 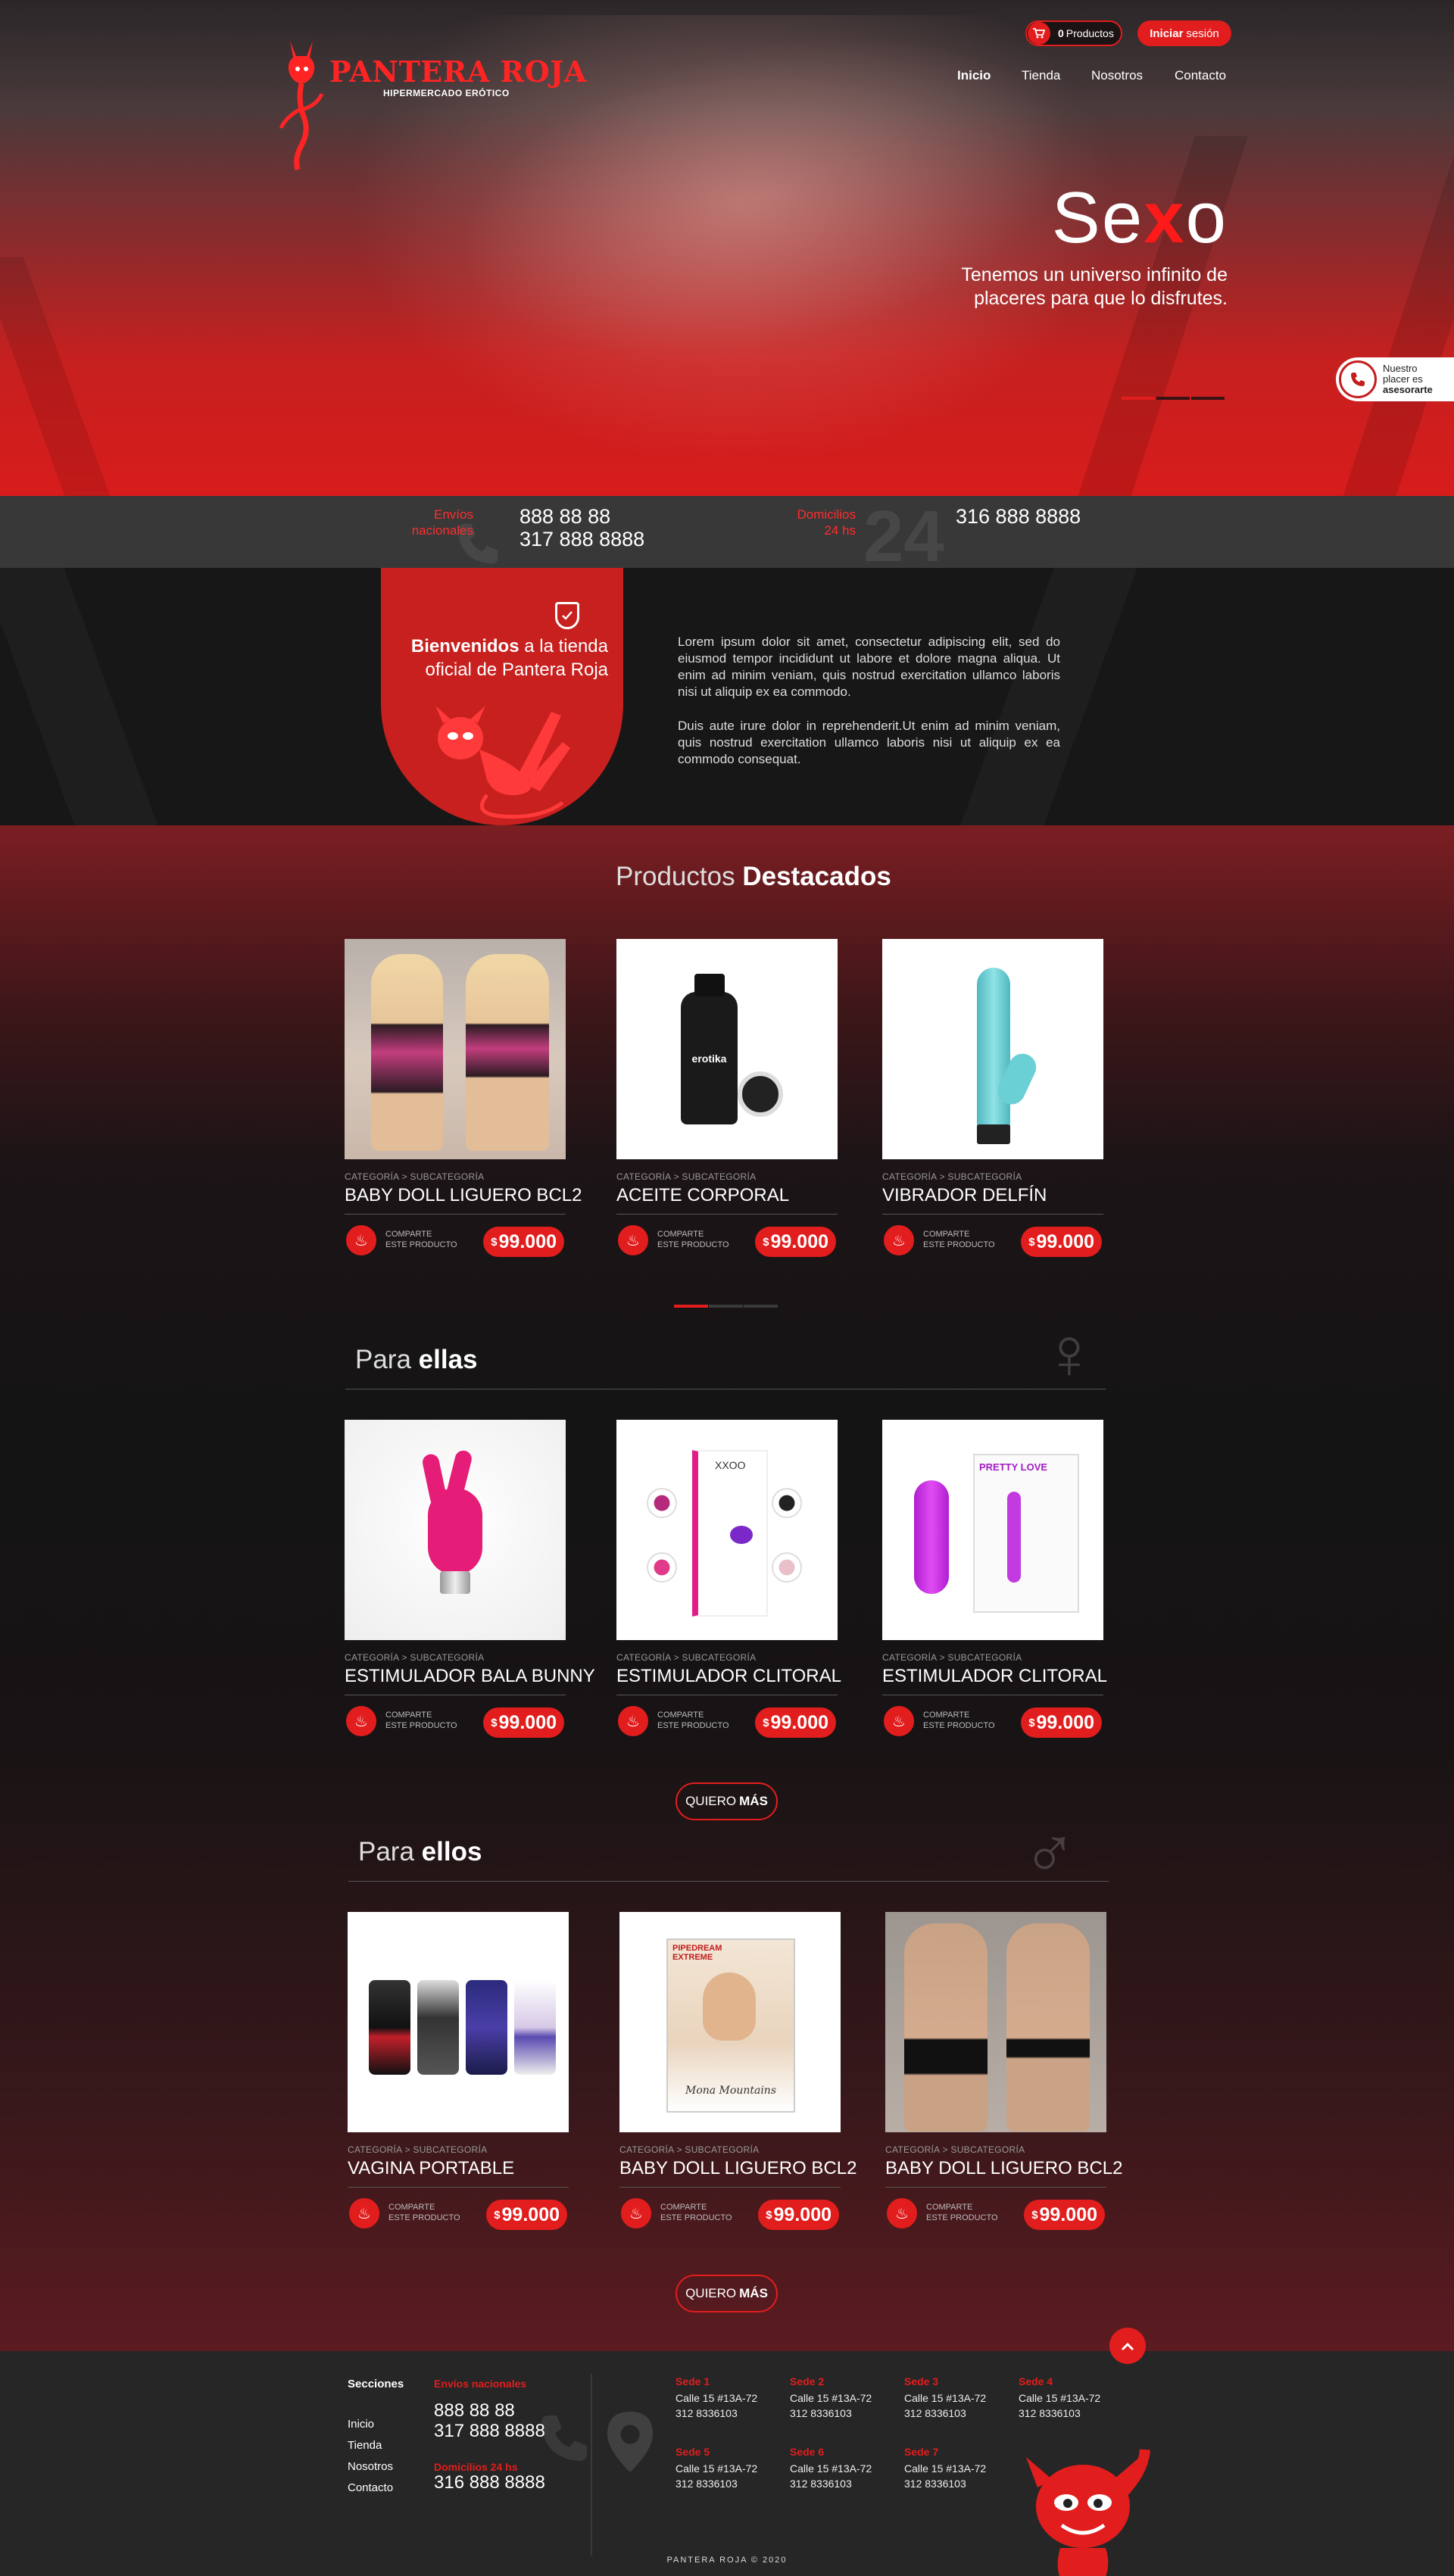 What do you see at coordinates (1165, 217) in the screenshot?
I see `hero-title-x: x` at bounding box center [1165, 217].